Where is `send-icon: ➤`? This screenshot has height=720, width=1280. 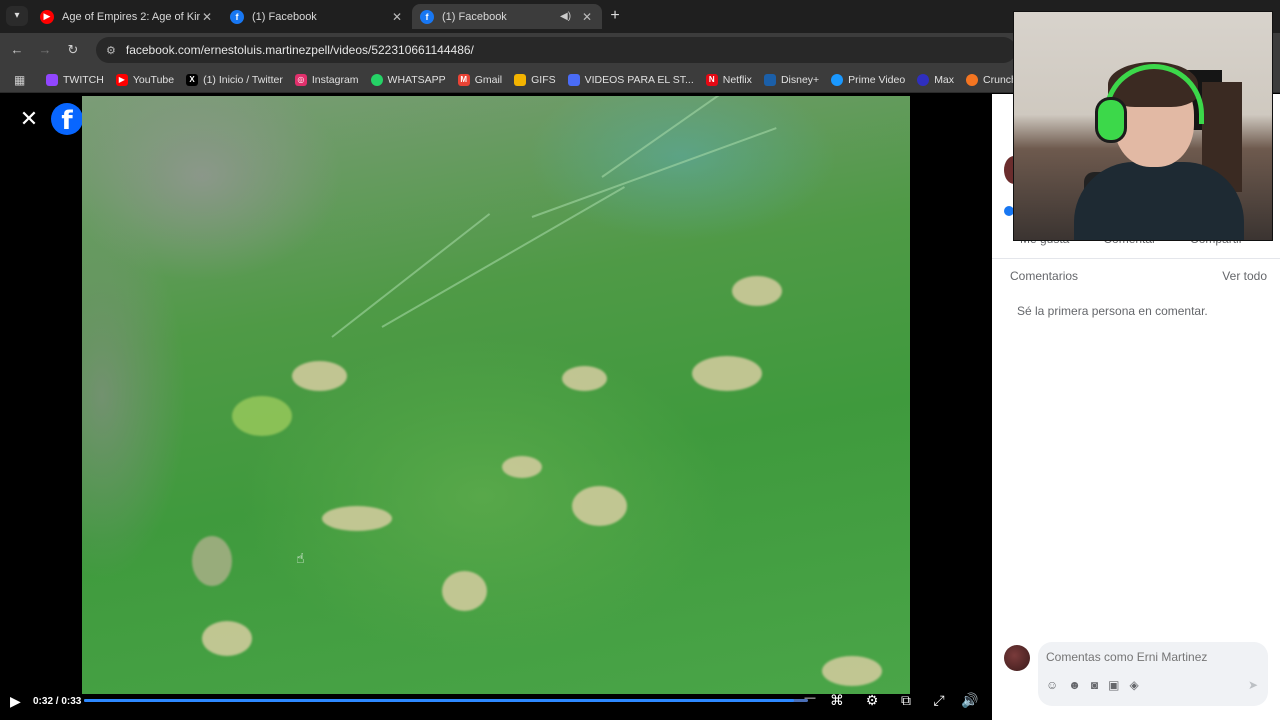
send-icon: ➤ is located at coordinates (1253, 685).